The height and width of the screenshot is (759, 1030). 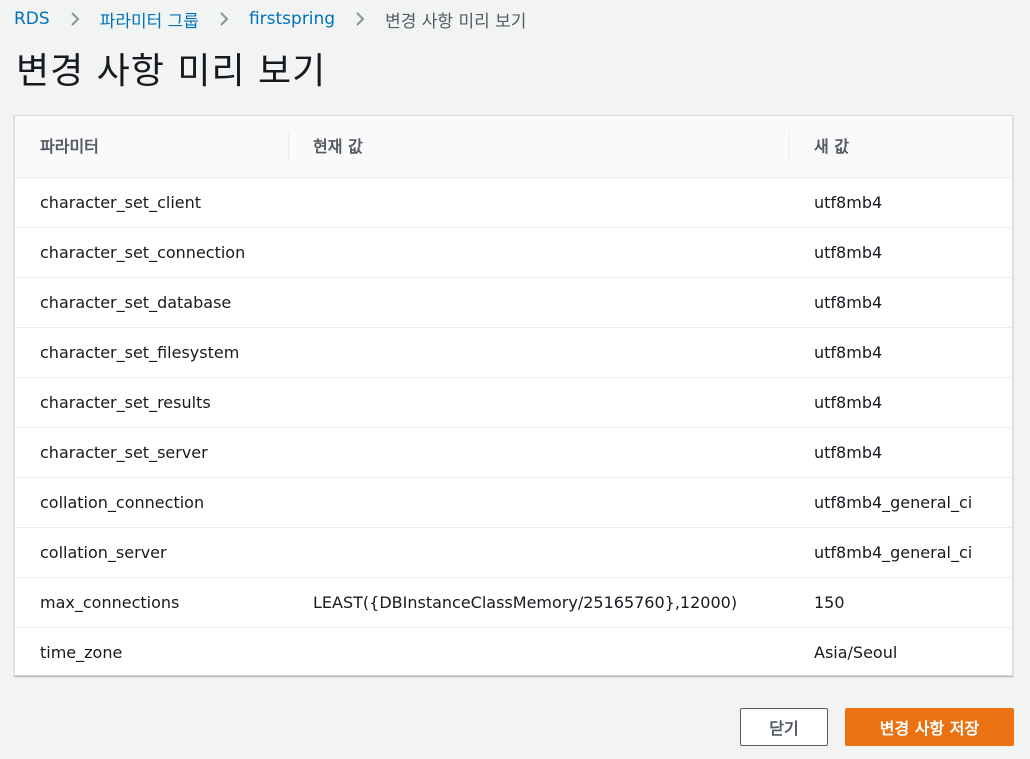 I want to click on cell-parameter: character_set_database, so click(x=151, y=302).